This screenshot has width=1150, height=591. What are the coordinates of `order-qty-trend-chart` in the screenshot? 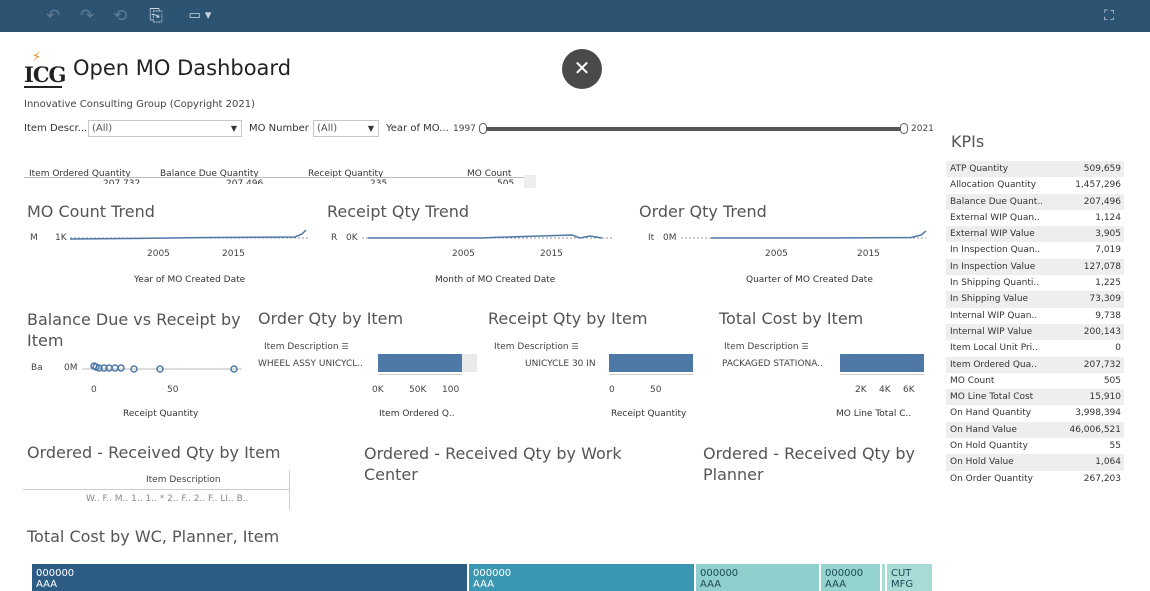 It's located at (804, 237).